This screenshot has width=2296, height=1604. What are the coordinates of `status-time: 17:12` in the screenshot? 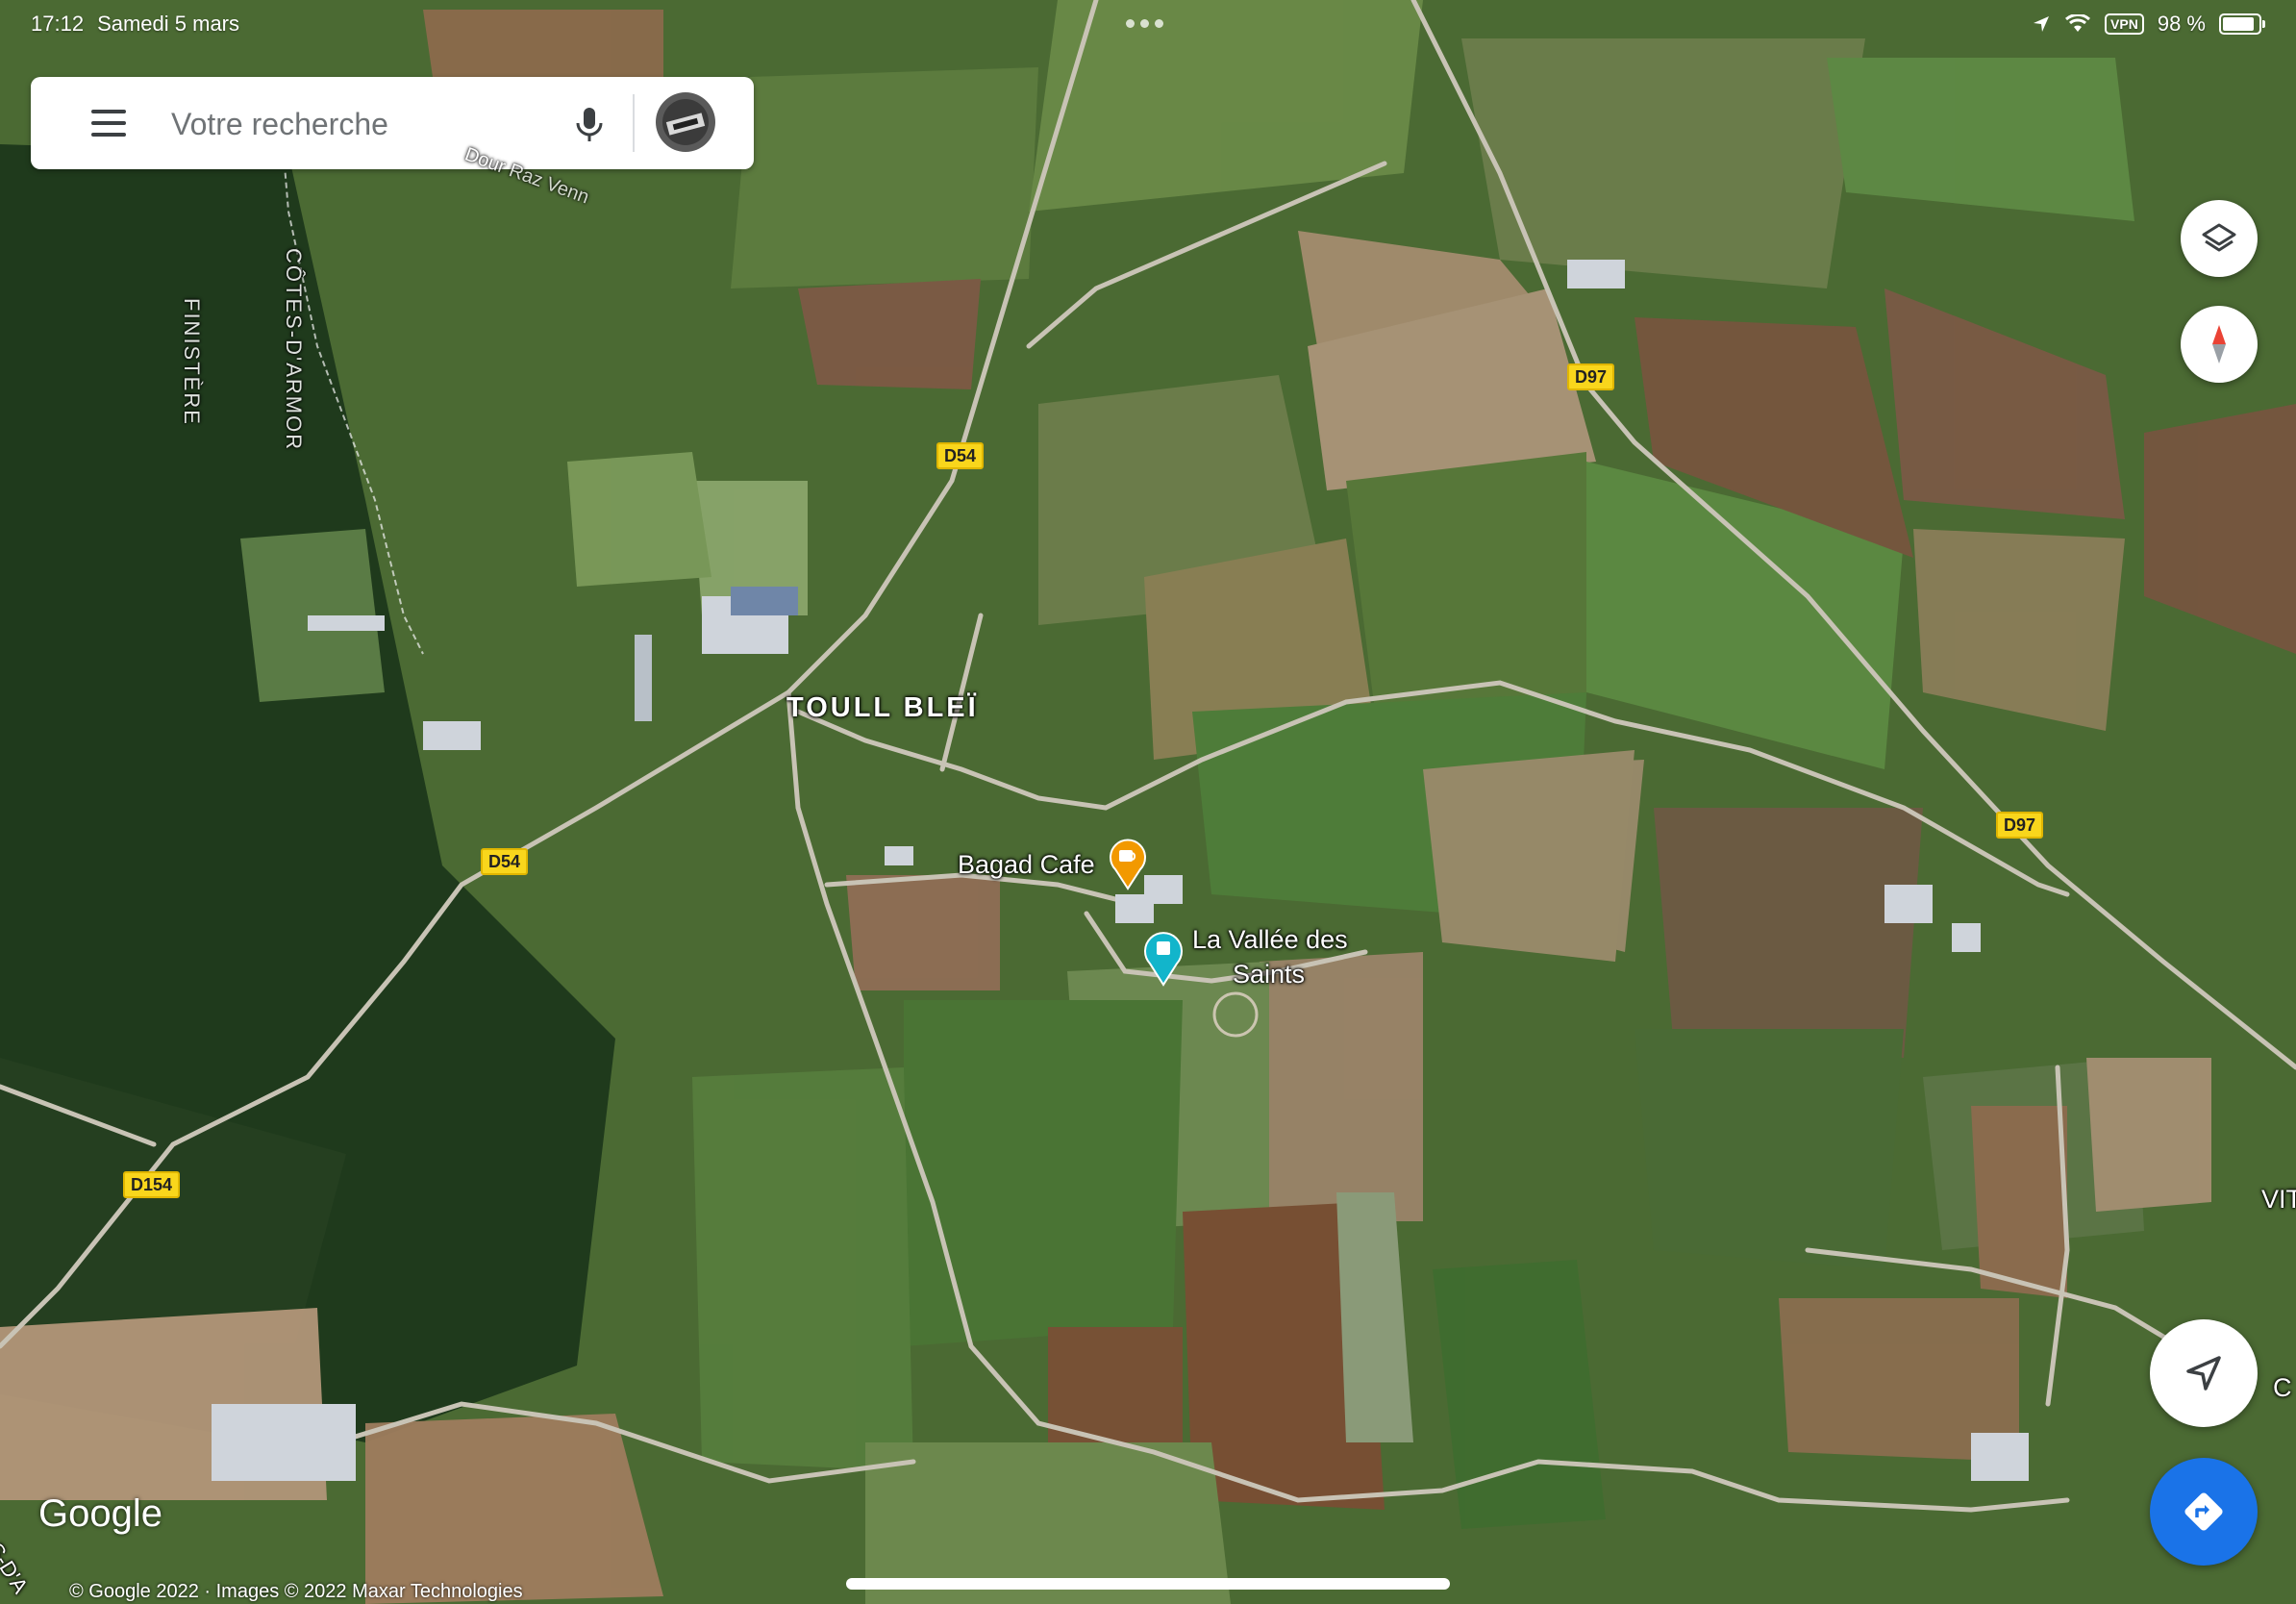 It's located at (58, 24).